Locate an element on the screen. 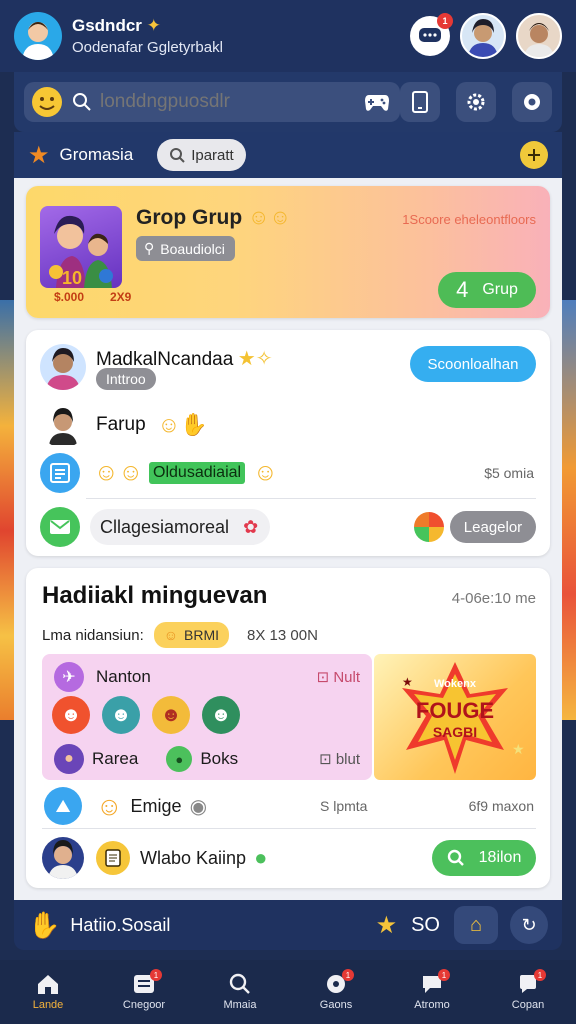 Image resolution: width=576 pixels, height=1024 pixels. message-row: Cllagesiamoreal ✿ Leagelor is located at coordinates (288, 527).